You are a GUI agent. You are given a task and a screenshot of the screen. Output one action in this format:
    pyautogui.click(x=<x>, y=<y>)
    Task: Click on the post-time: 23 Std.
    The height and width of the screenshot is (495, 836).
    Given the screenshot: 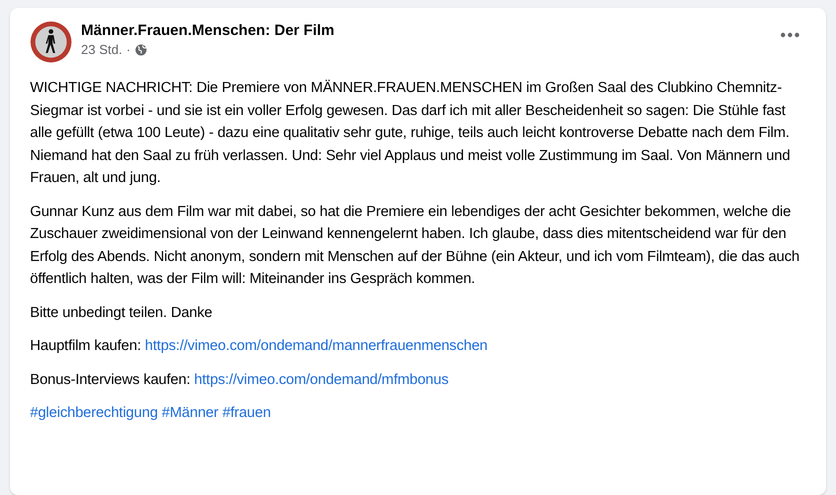 What is the action you would take?
    pyautogui.click(x=101, y=49)
    